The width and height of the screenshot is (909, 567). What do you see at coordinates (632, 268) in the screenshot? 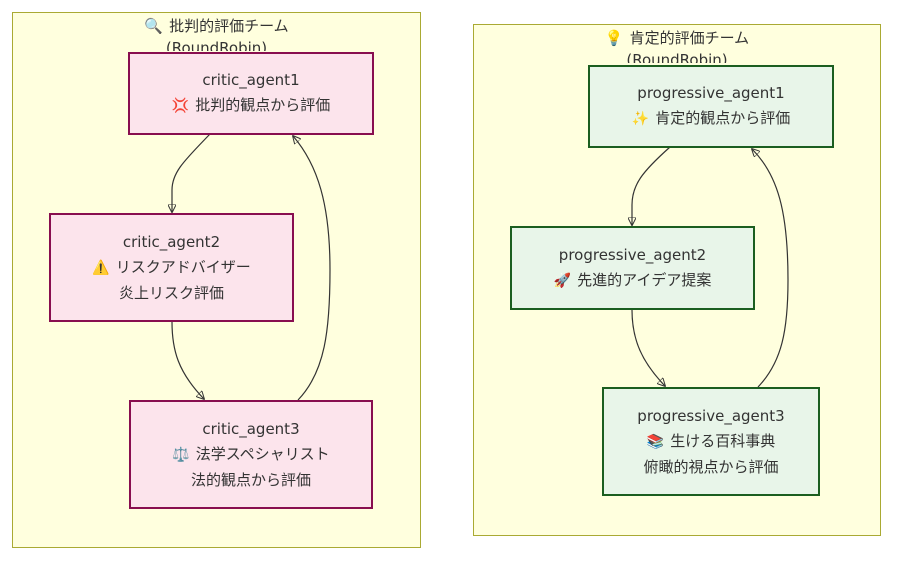
I see `node-progressive-agent2: progressive_agent2 🚀 先進的アイデア提案` at bounding box center [632, 268].